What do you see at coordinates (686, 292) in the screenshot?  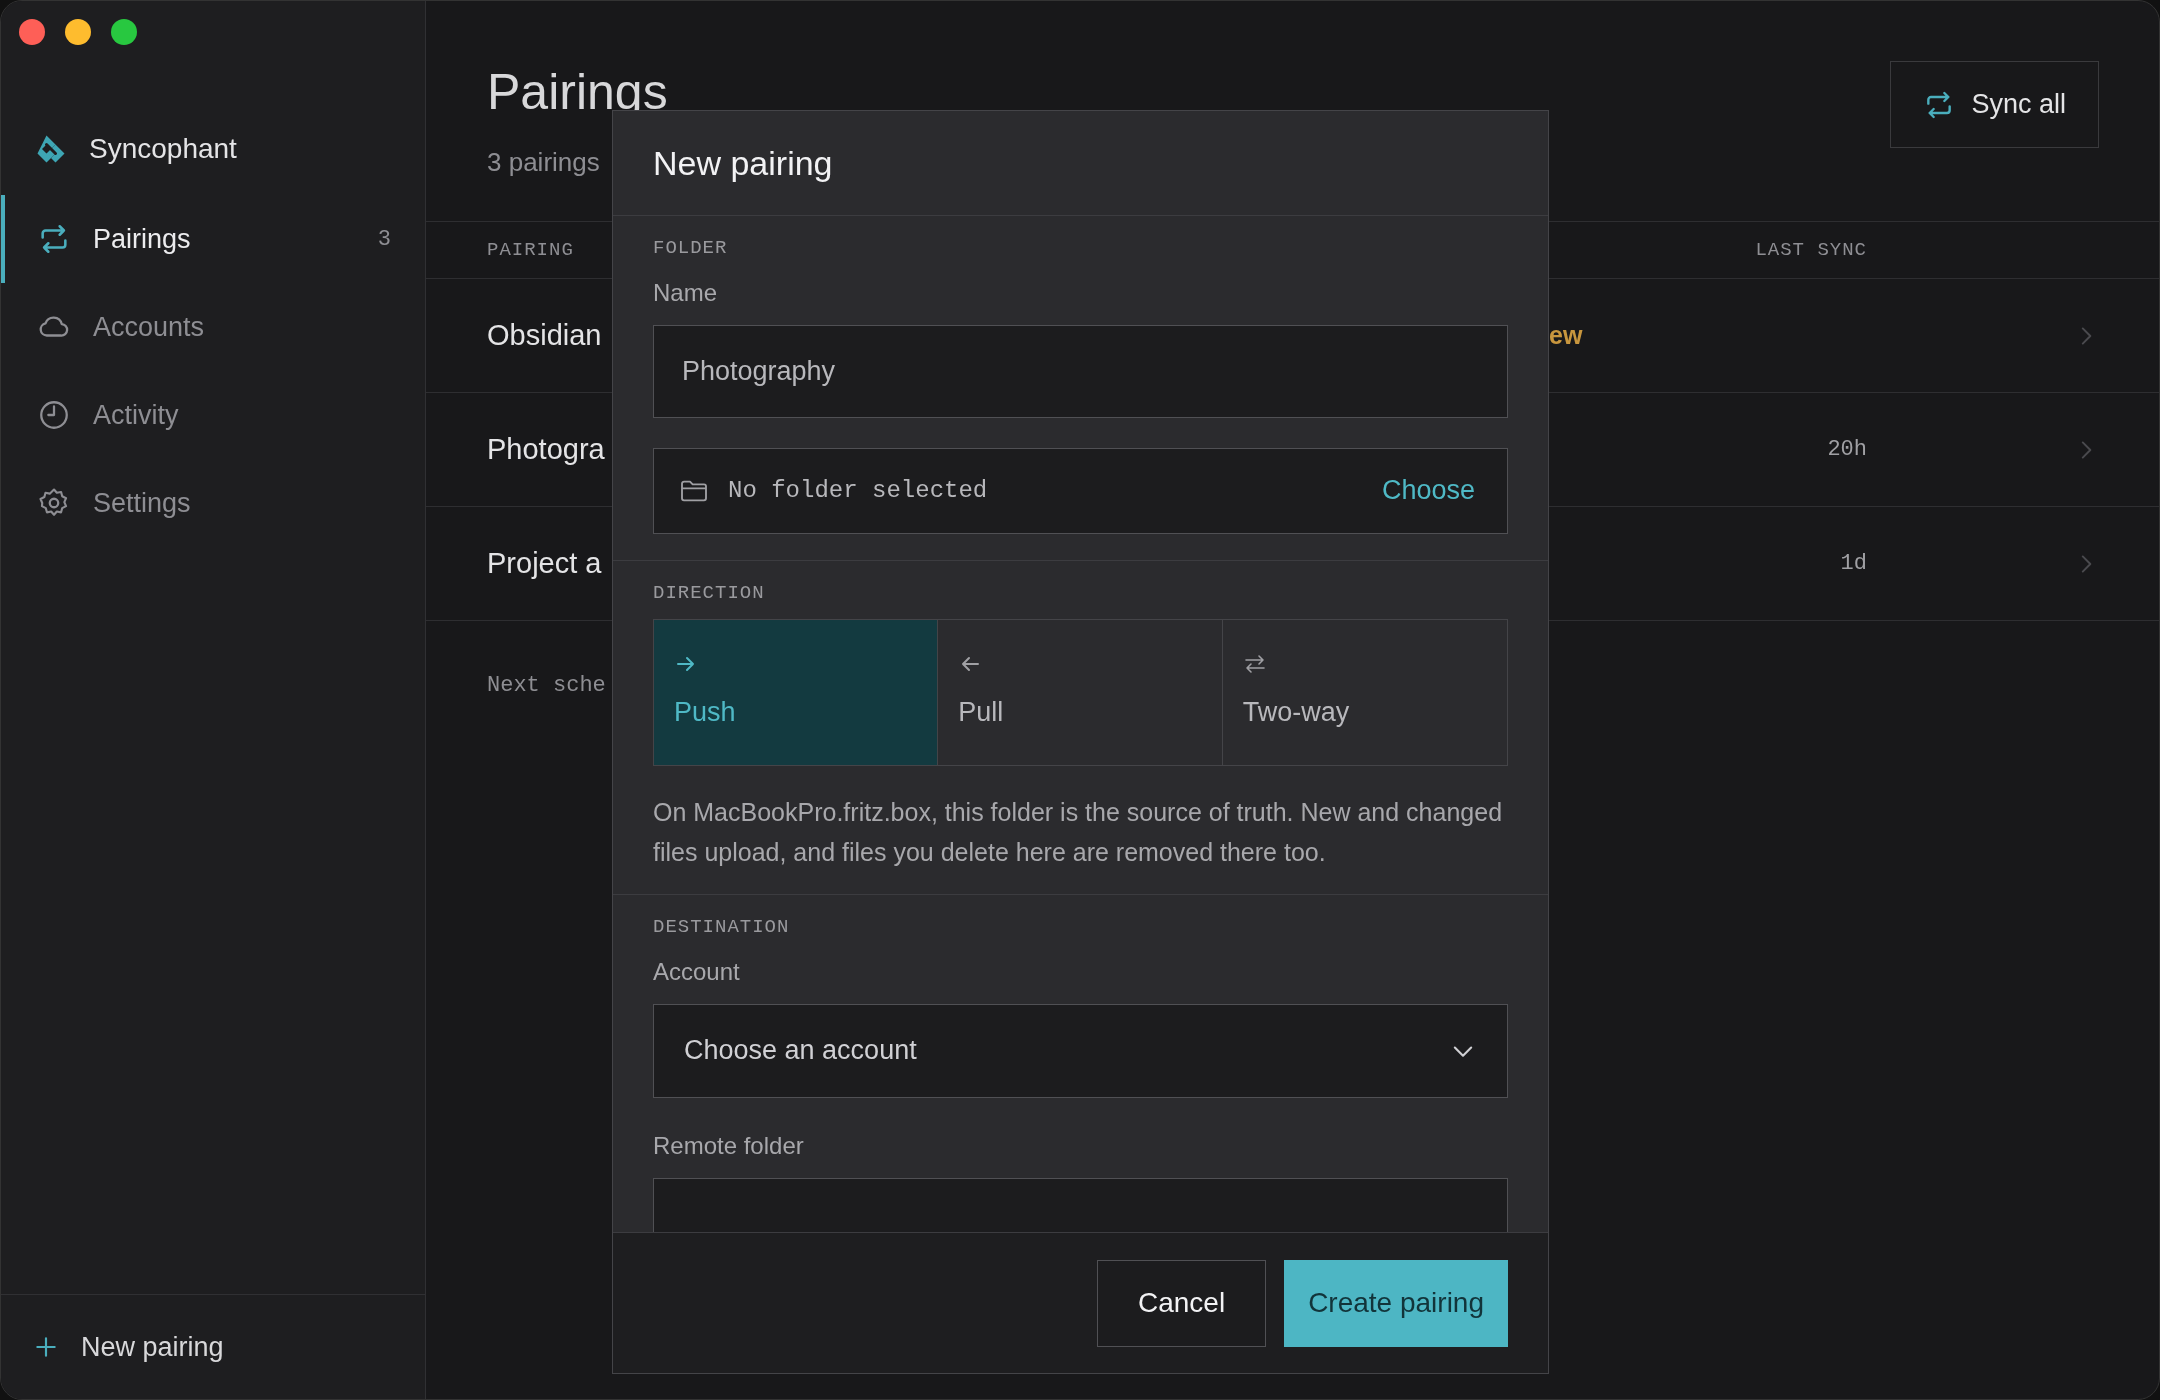 I see `field-label: Name` at bounding box center [686, 292].